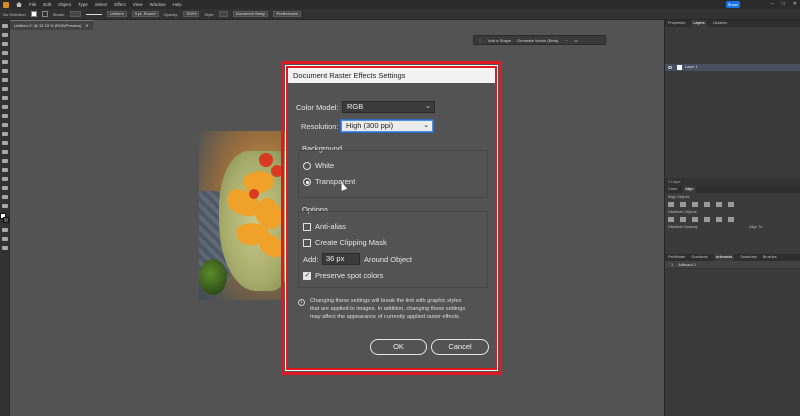  I want to click on fill-swatch, so click(33, 14).